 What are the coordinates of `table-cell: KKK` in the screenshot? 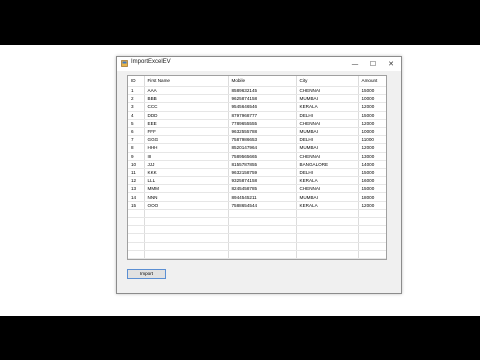 It's located at (186, 173).